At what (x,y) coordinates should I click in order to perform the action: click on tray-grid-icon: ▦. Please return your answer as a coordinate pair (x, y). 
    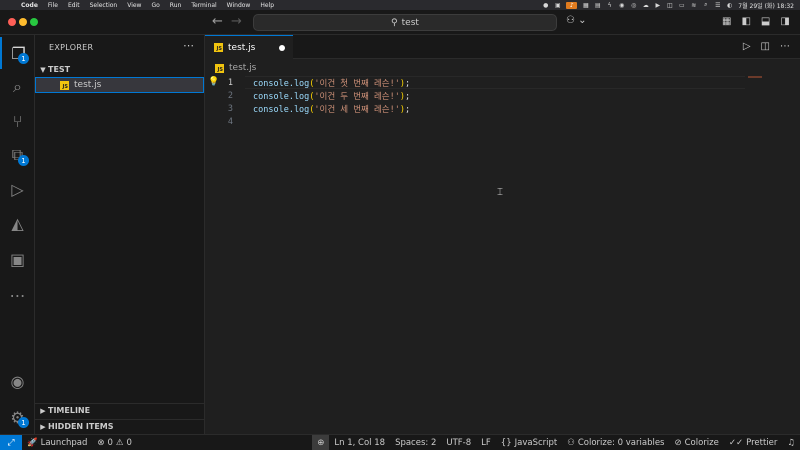
    Looking at the image, I should click on (585, 5).